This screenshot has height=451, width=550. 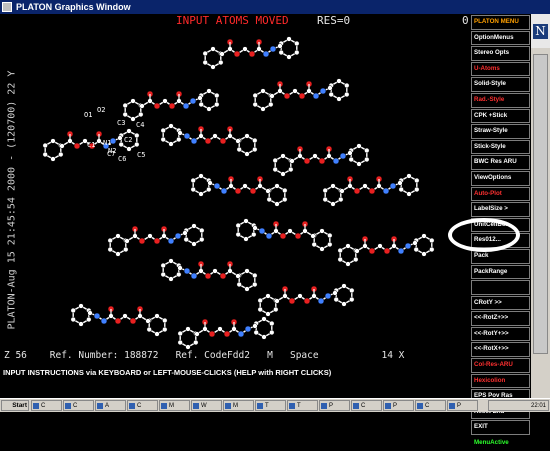 What do you see at coordinates (538, 406) in the screenshot?
I see `clock: 22:01` at bounding box center [538, 406].